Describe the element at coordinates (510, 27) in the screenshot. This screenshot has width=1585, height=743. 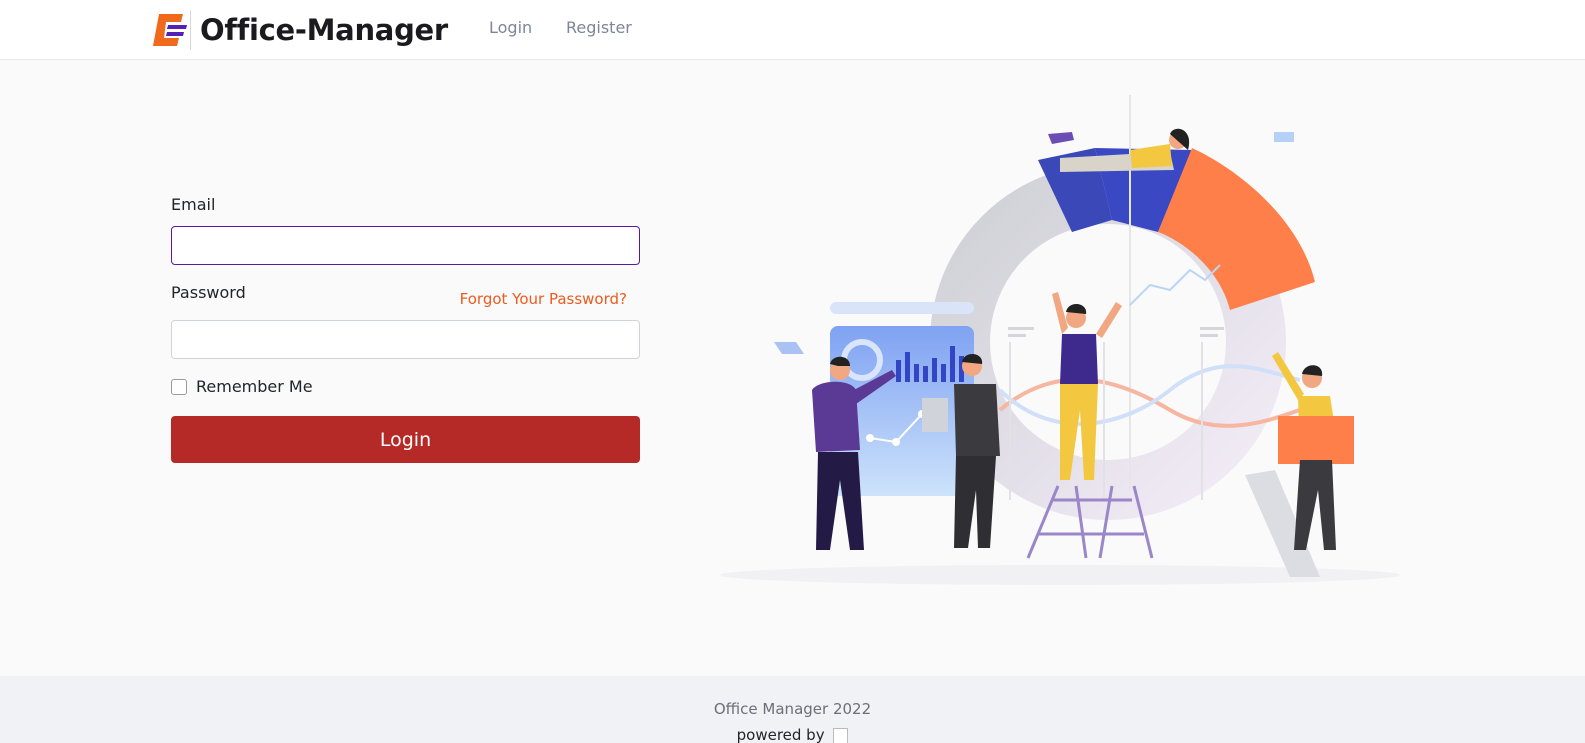
I see `nav-login-link: Login` at that location.